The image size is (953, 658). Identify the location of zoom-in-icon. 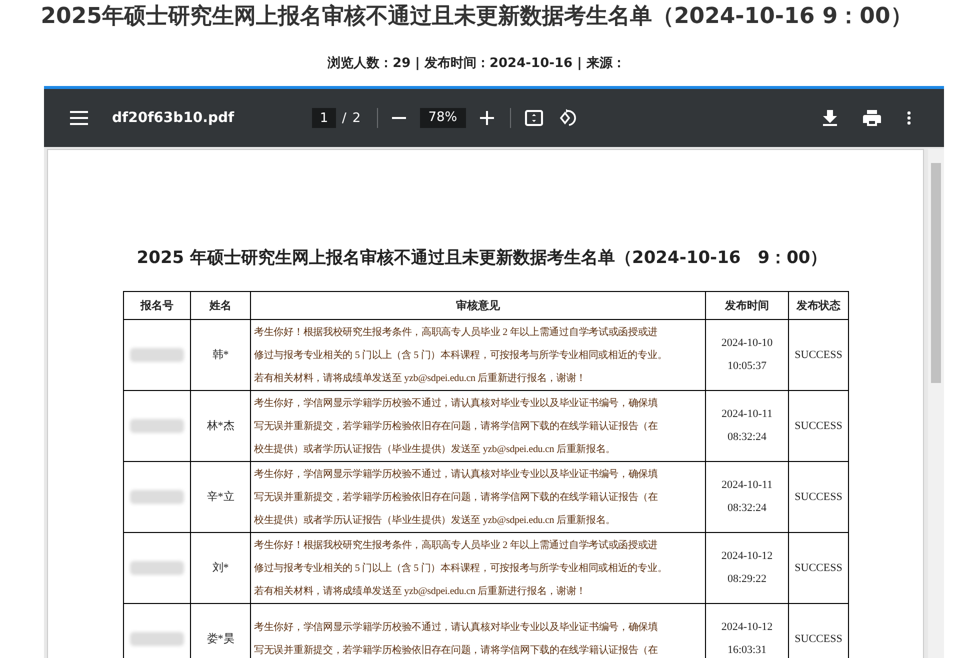
(487, 118).